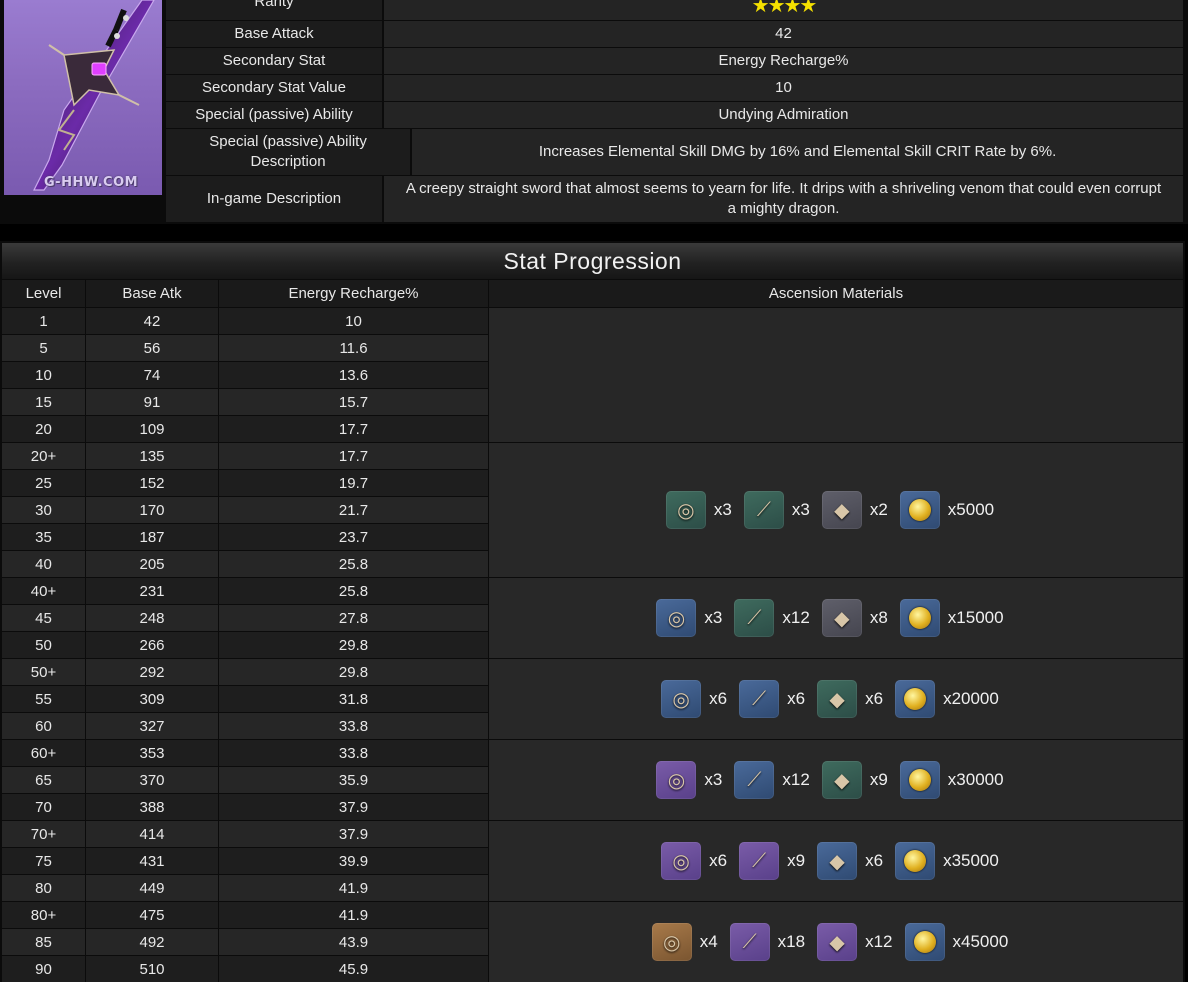 The image size is (1188, 982). What do you see at coordinates (275, 10) in the screenshot?
I see `info-label: Rarity` at bounding box center [275, 10].